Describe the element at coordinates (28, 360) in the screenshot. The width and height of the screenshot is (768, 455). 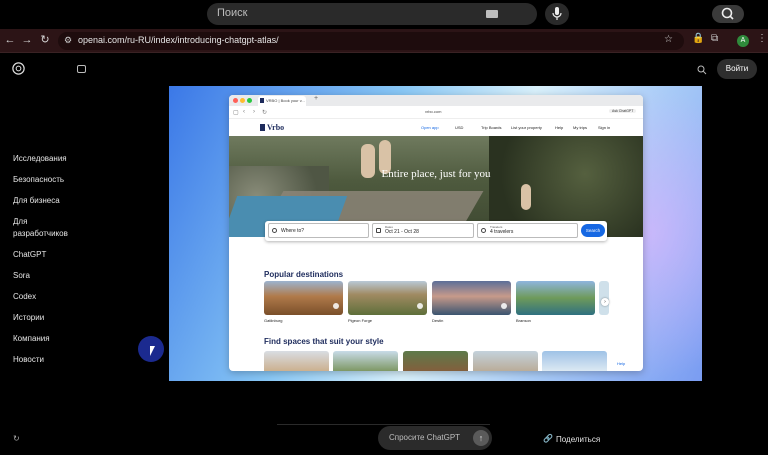
I see `nav-item-news: Новости` at that location.